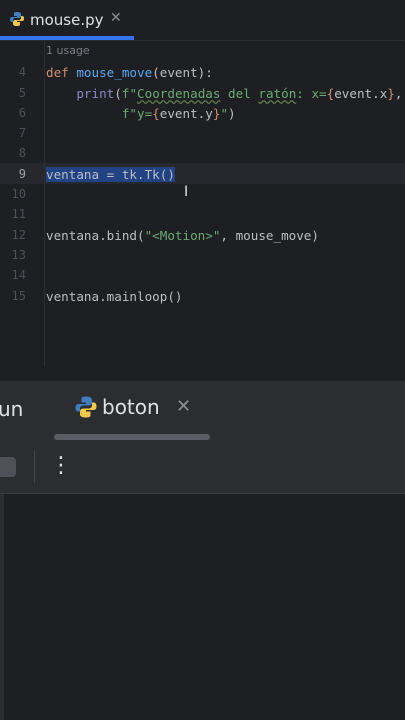  What do you see at coordinates (18, 255) in the screenshot?
I see `line-number: 13` at bounding box center [18, 255].